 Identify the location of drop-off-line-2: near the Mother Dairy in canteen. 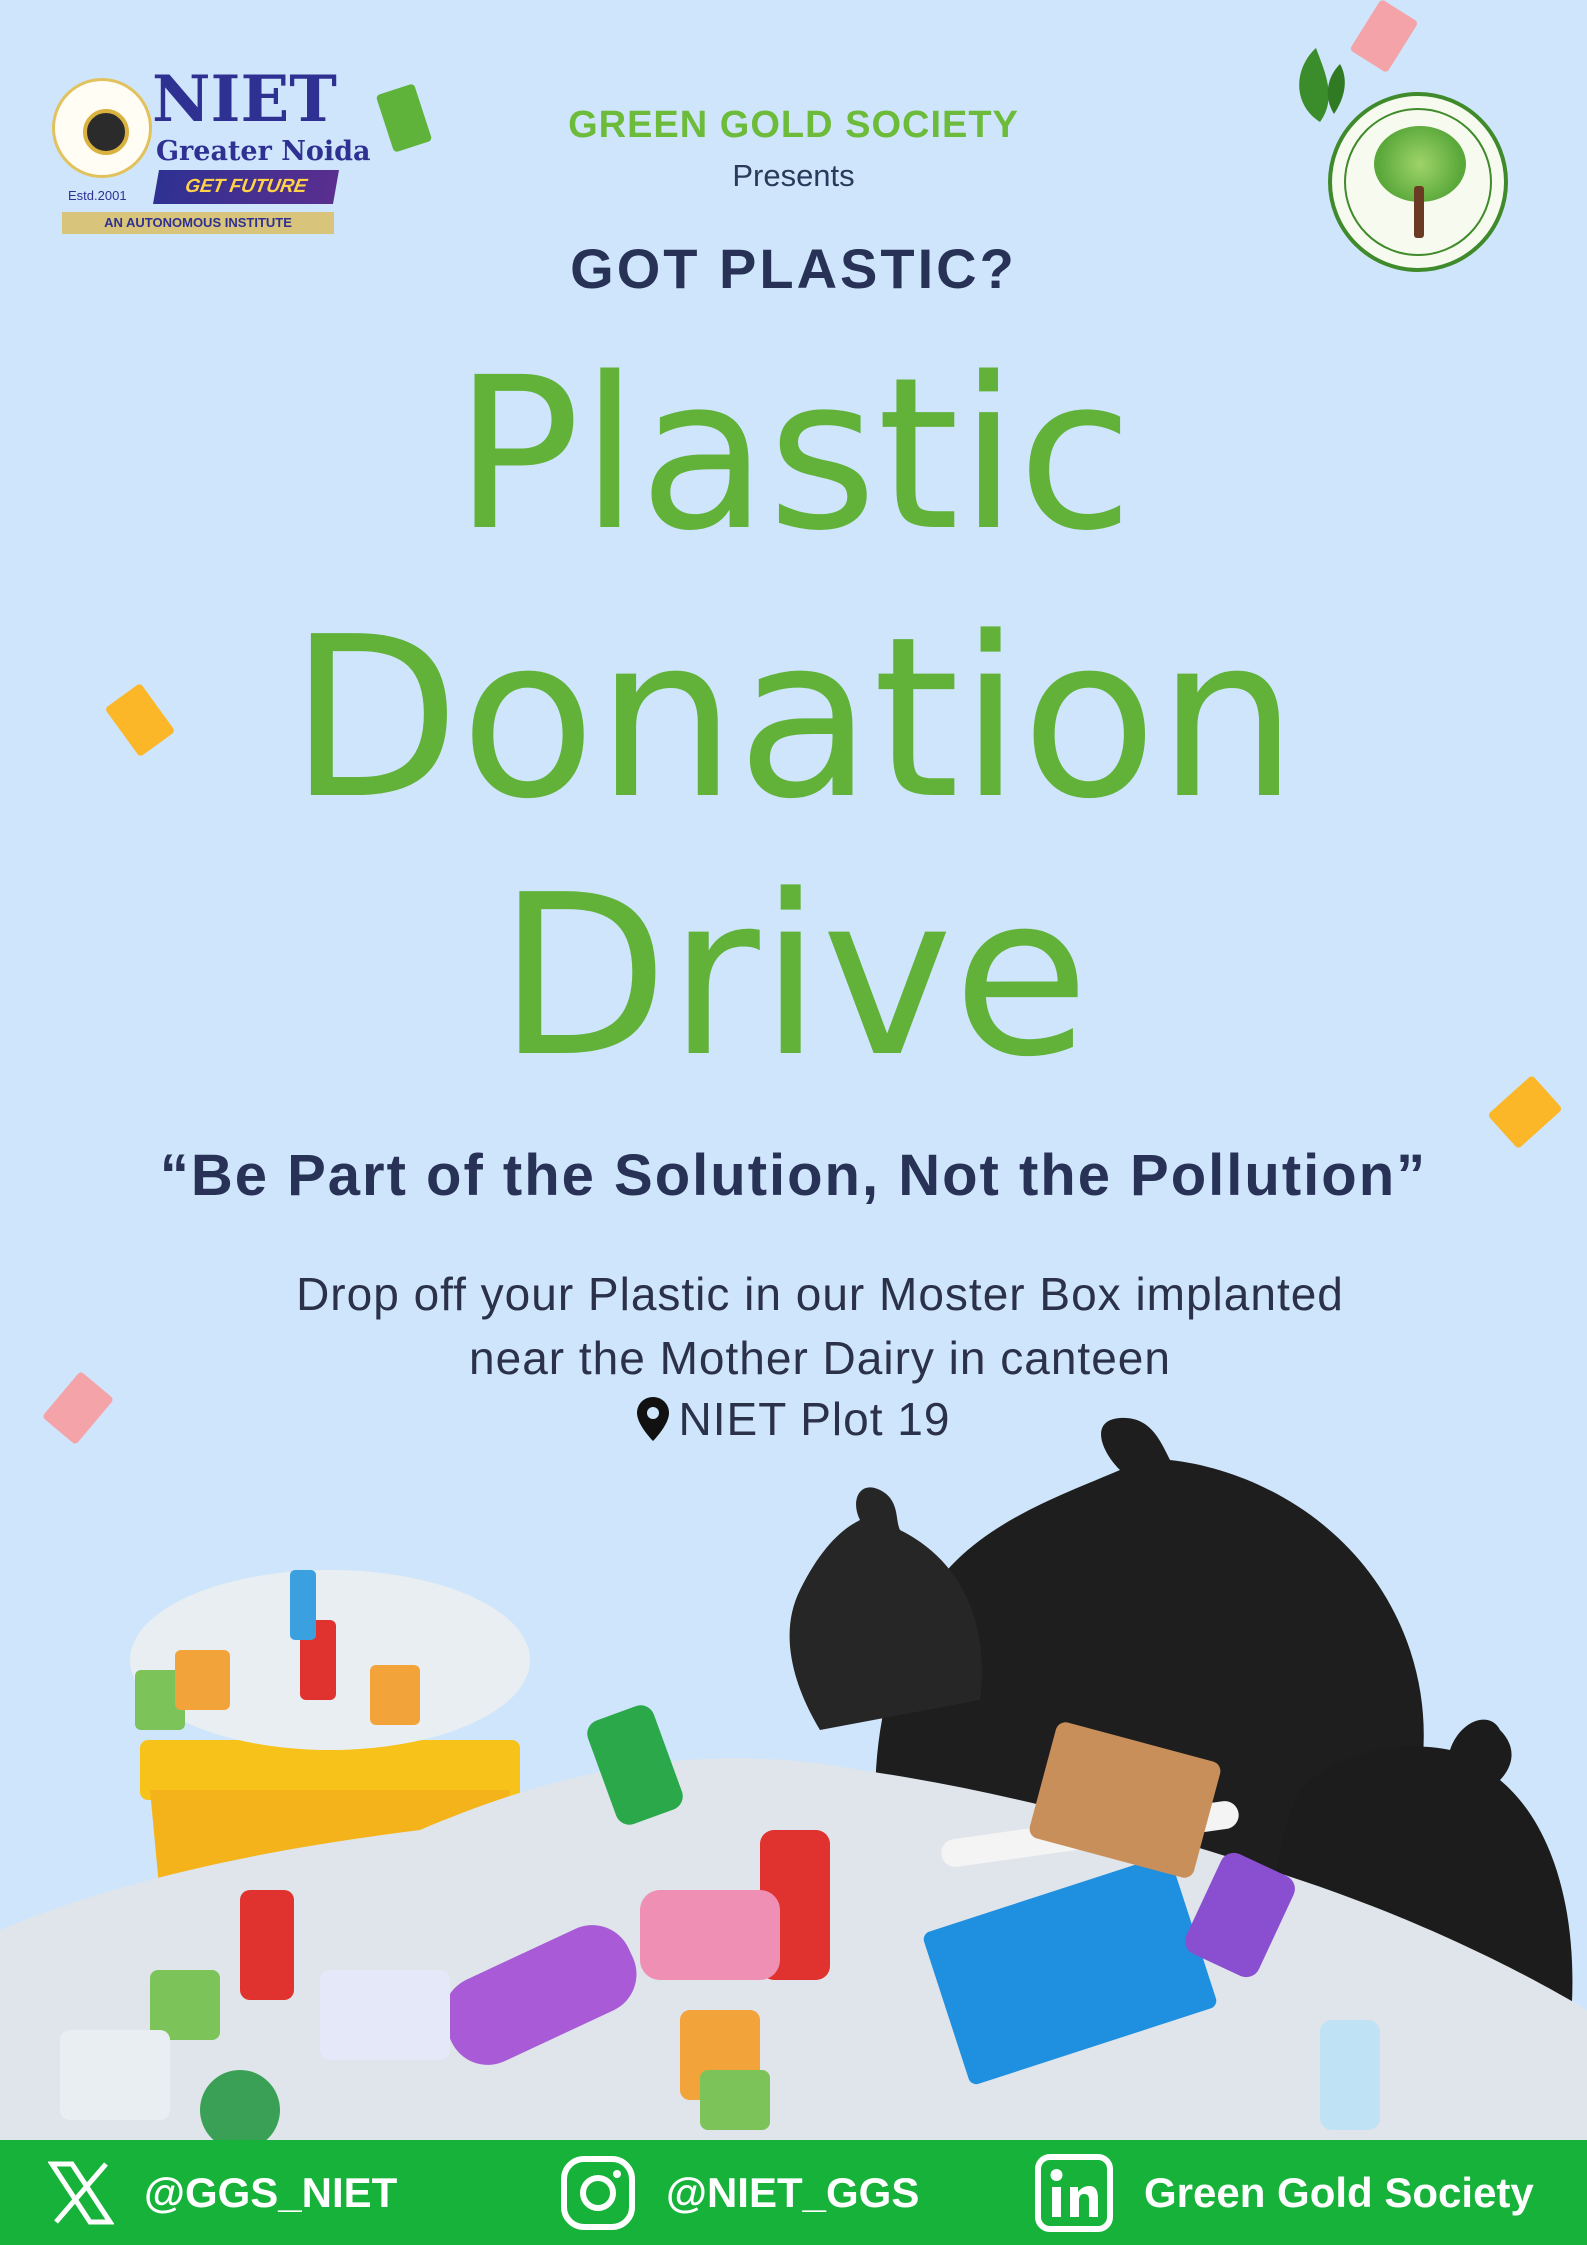
(820, 1358).